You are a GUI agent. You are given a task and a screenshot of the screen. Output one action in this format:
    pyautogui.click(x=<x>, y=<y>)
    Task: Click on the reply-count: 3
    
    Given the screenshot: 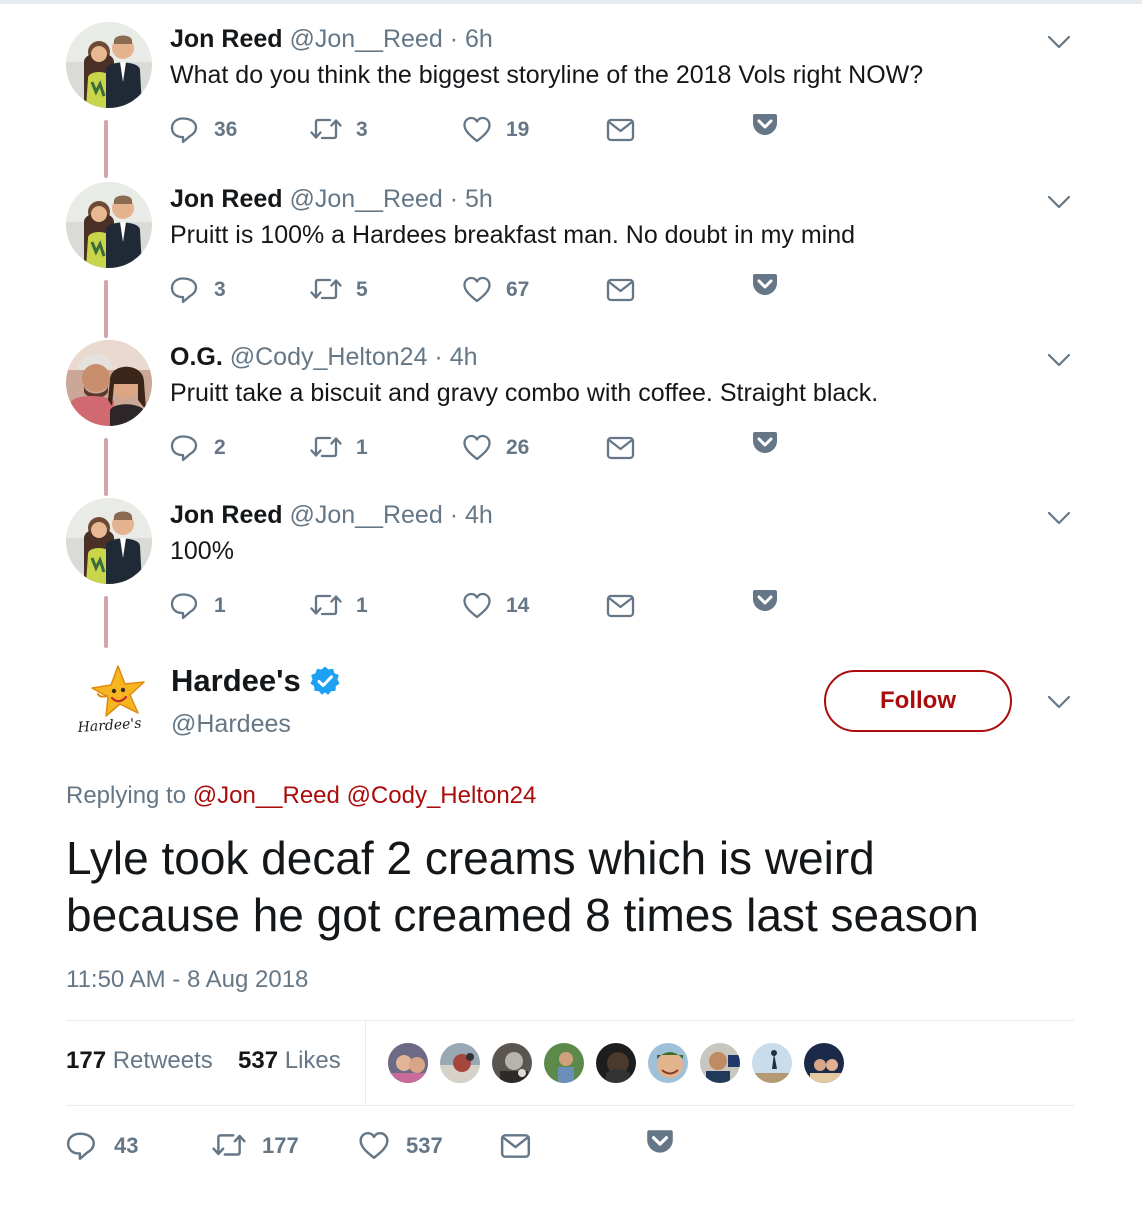 What is the action you would take?
    pyautogui.click(x=220, y=289)
    